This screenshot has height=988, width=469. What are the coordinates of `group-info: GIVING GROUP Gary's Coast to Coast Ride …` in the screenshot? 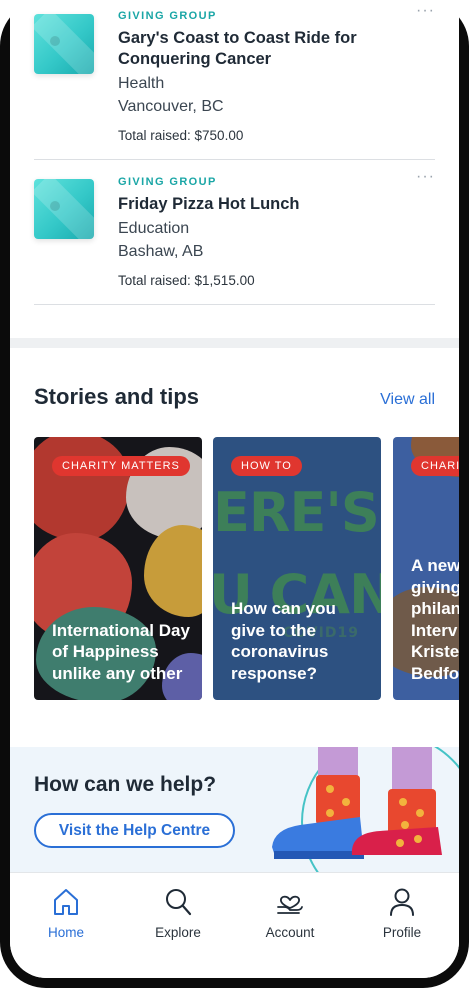 It's located at (268, 76).